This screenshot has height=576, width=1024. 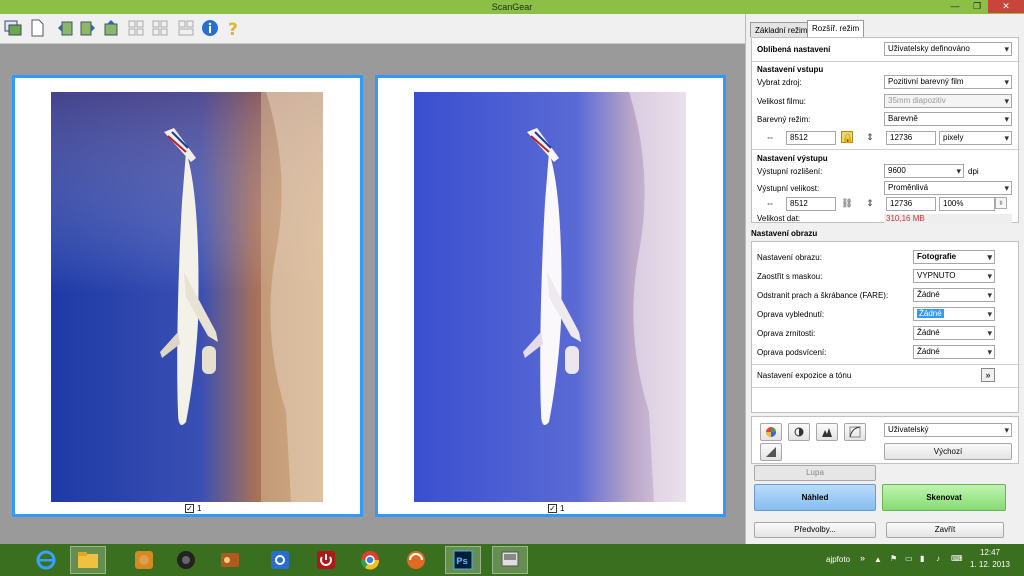 What do you see at coordinates (944, 497) in the screenshot?
I see `scan-button: Skenovat` at bounding box center [944, 497].